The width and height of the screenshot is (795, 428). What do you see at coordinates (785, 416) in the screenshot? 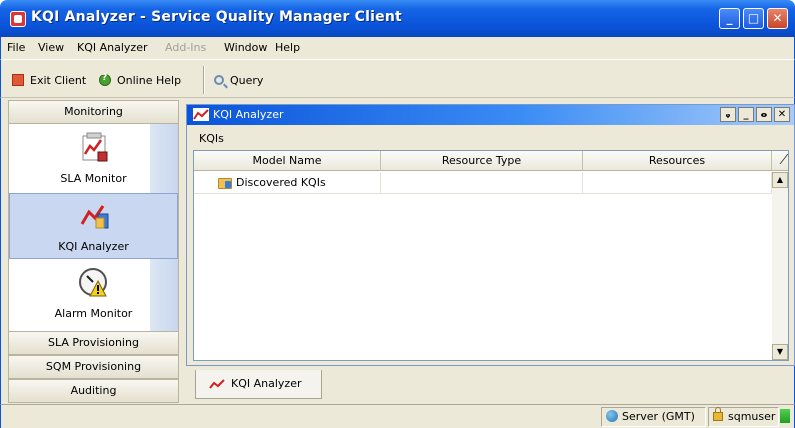
I see `connection-indicator` at bounding box center [785, 416].